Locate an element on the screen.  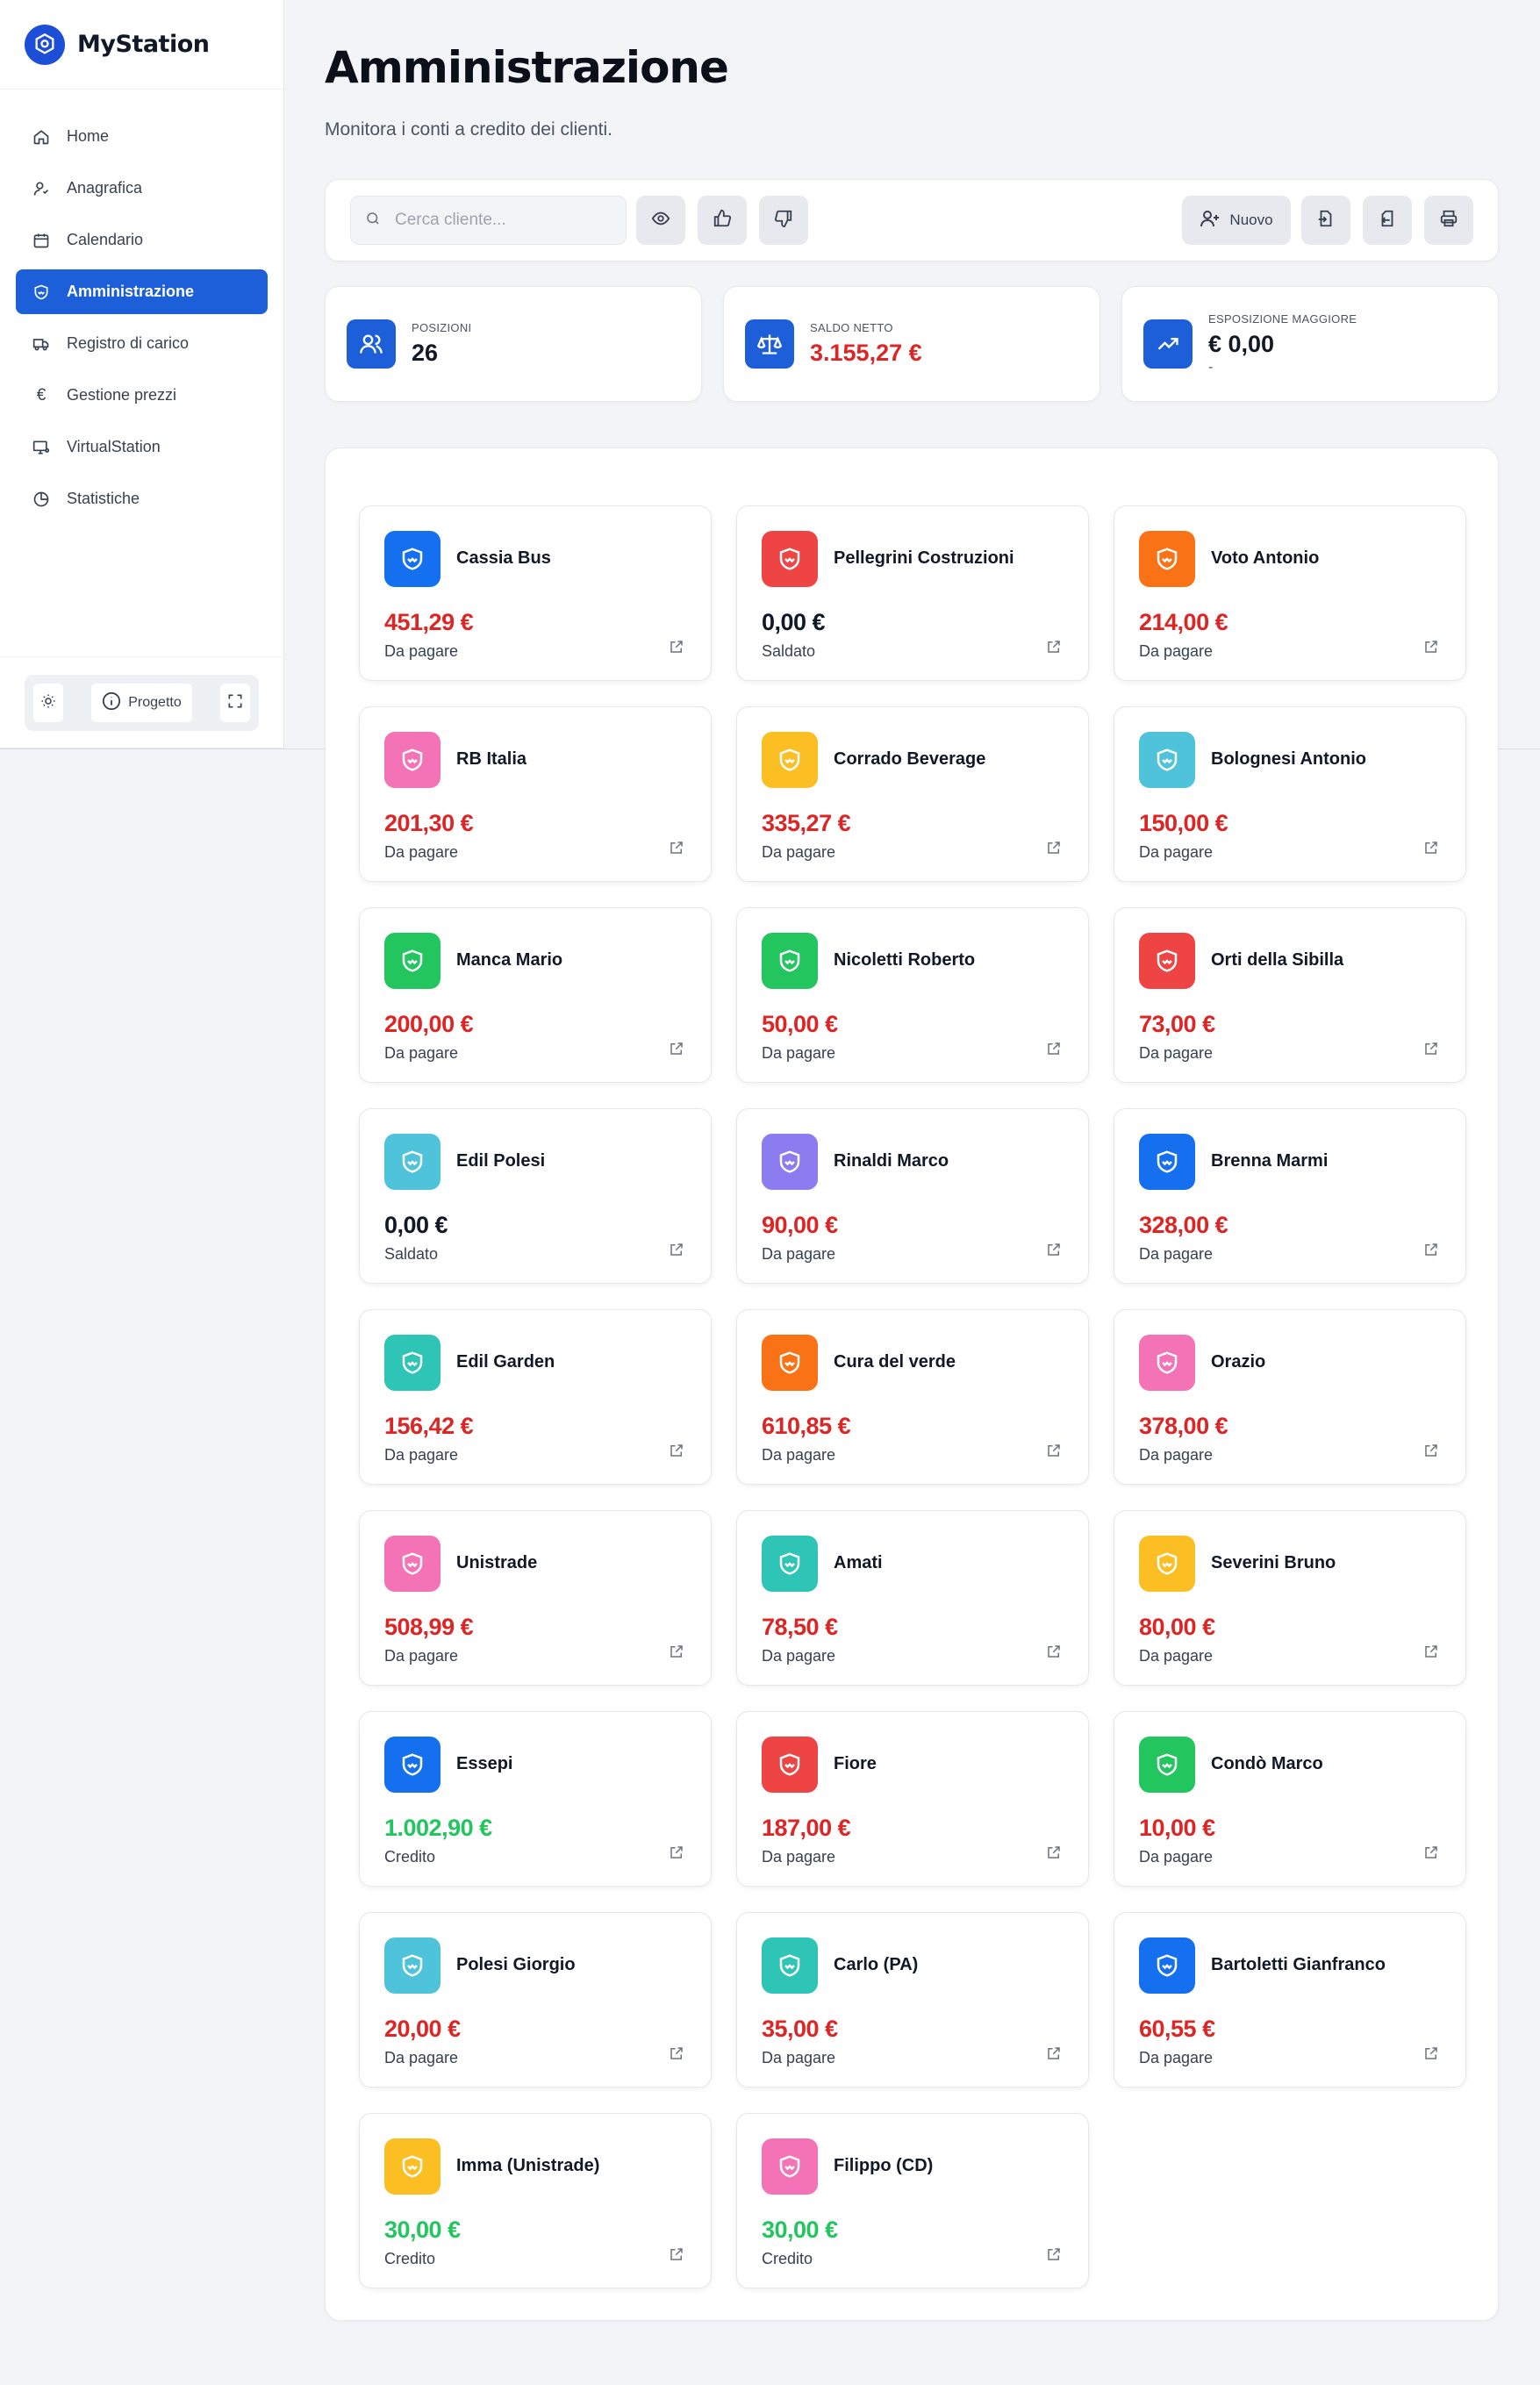
client-amount: 10,00 € is located at coordinates (1177, 1828).